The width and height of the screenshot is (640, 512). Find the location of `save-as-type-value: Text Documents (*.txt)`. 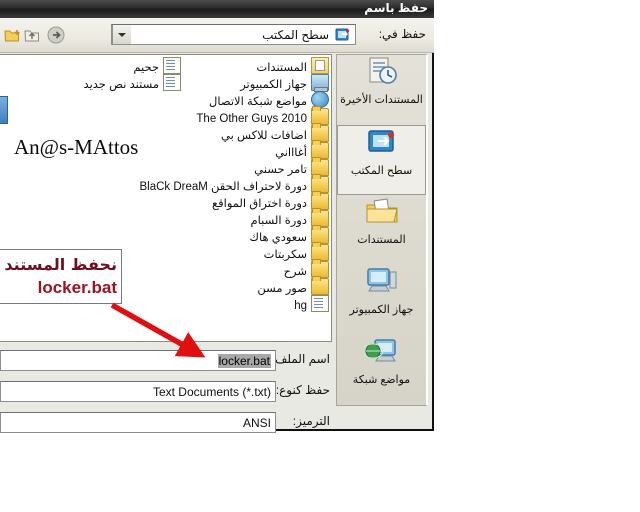

save-as-type-value: Text Documents (*.txt) is located at coordinates (211, 392).